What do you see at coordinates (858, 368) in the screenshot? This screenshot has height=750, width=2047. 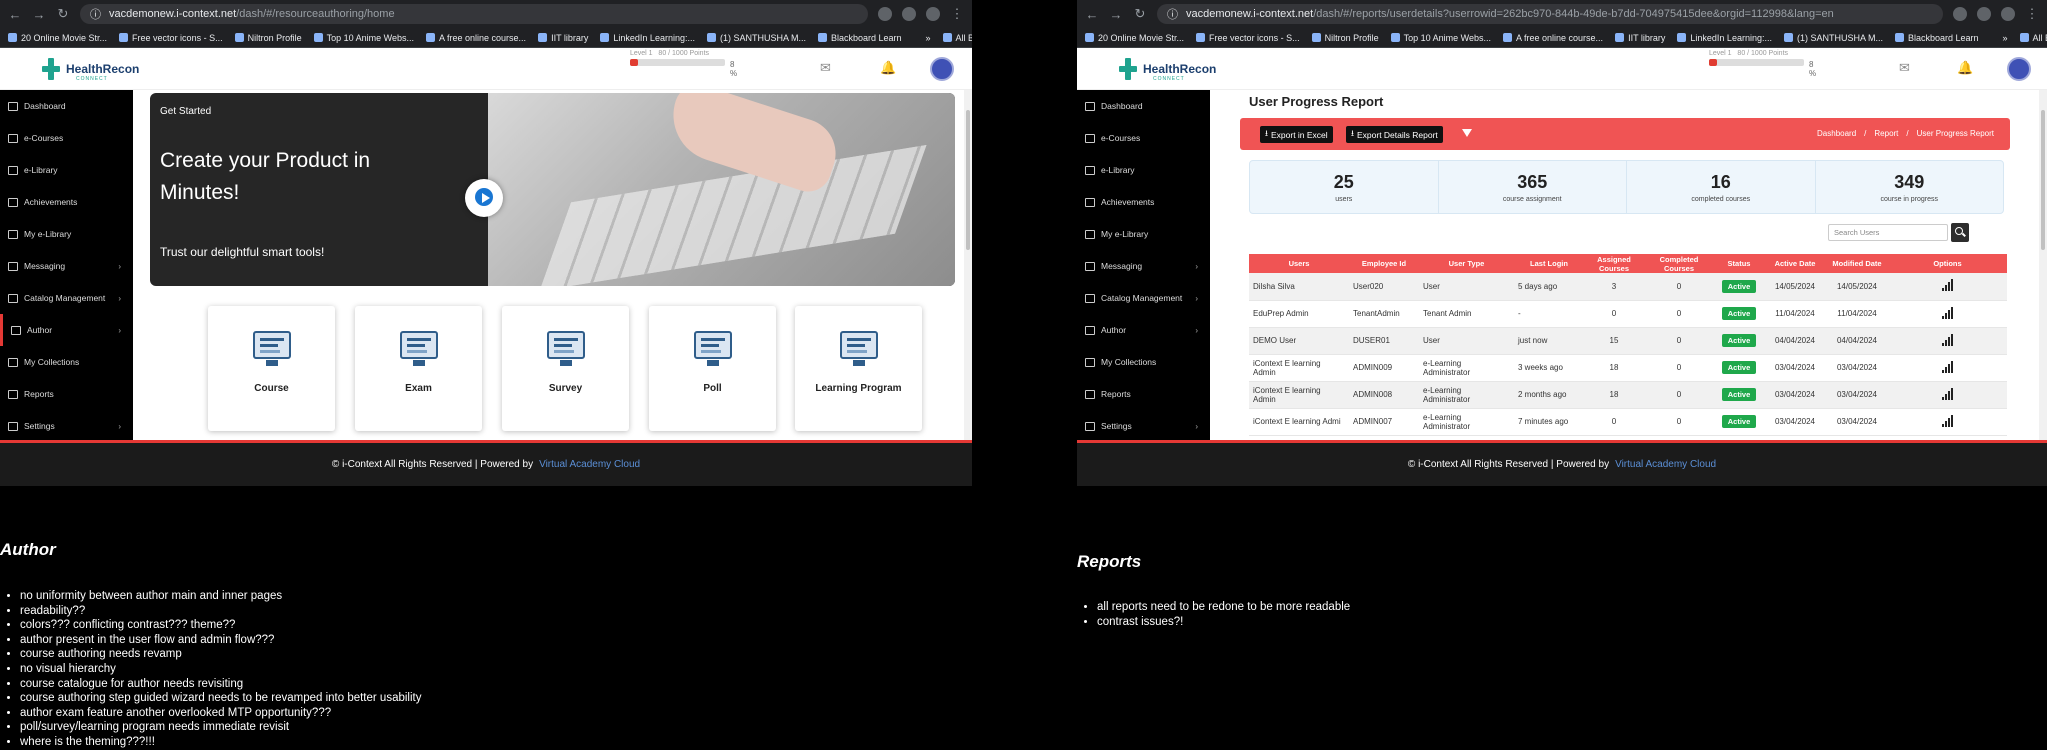 I see `card-learning-program: Learning Program` at bounding box center [858, 368].